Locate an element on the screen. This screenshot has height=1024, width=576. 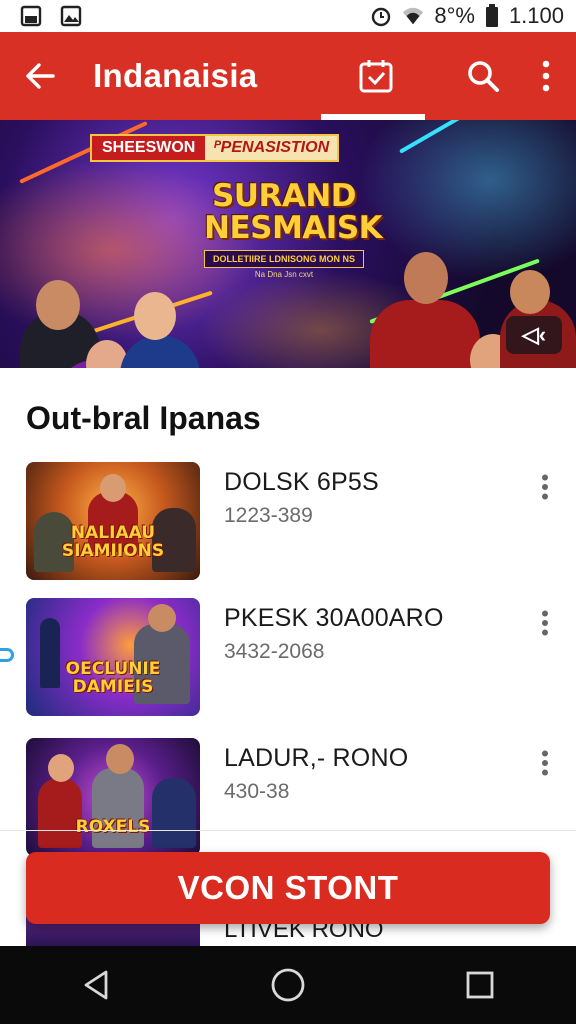
section-title: Out-bral Ipanas is located at coordinates (143, 418).